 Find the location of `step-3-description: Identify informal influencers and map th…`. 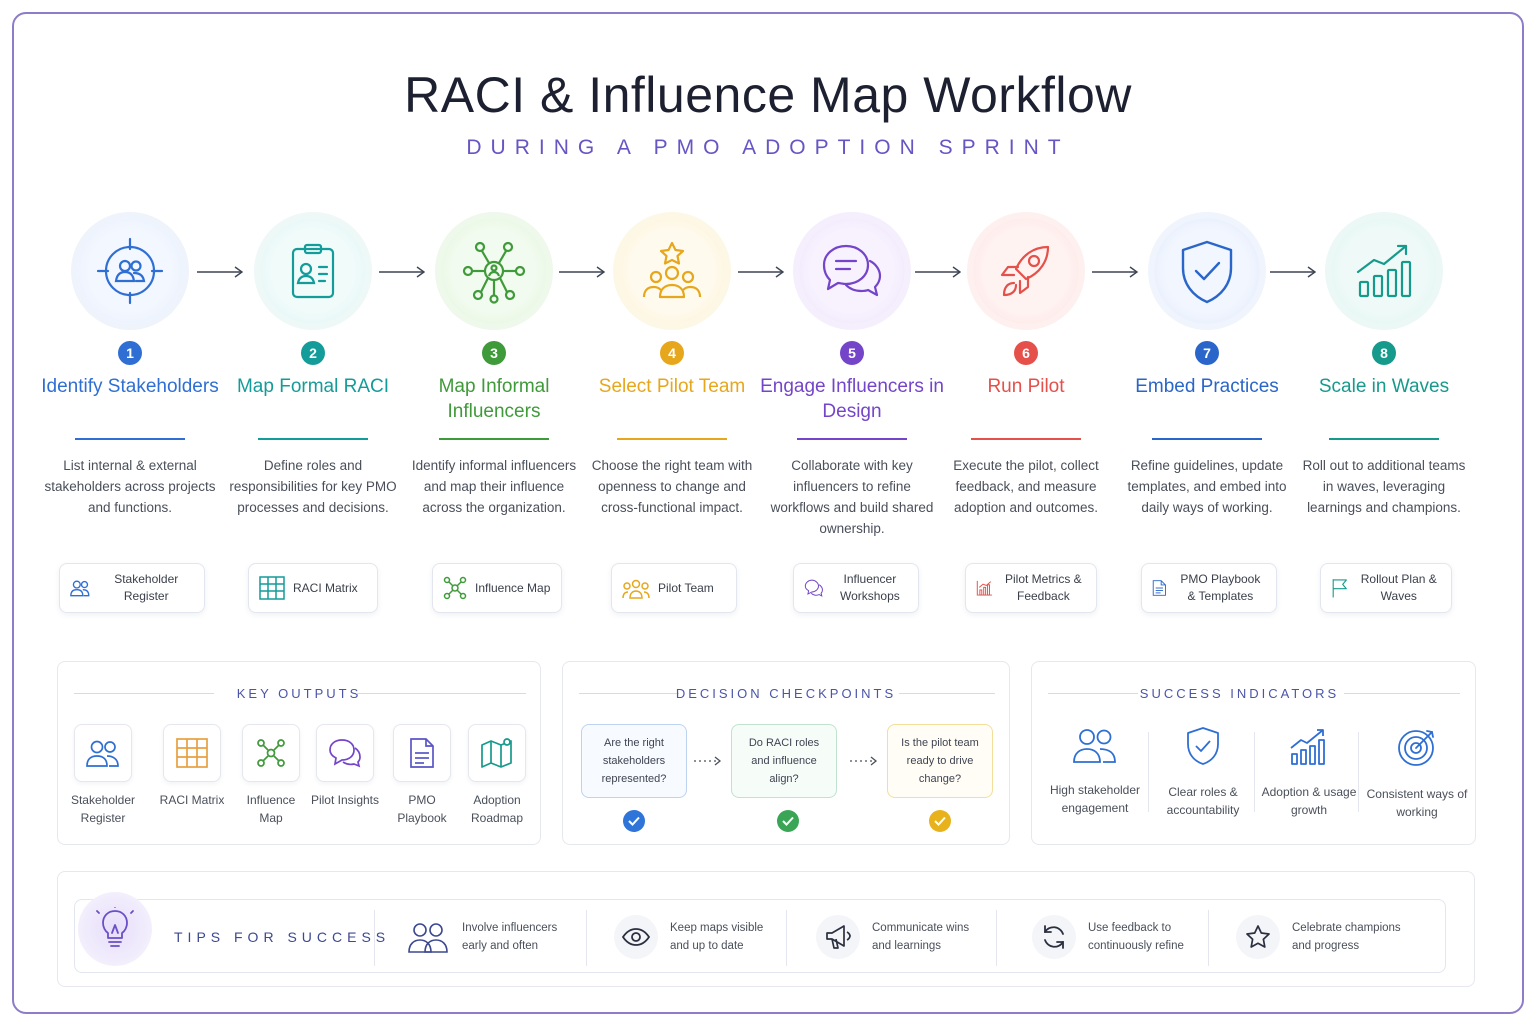

step-3-description: Identify informal influencers and map th… is located at coordinates (494, 486).